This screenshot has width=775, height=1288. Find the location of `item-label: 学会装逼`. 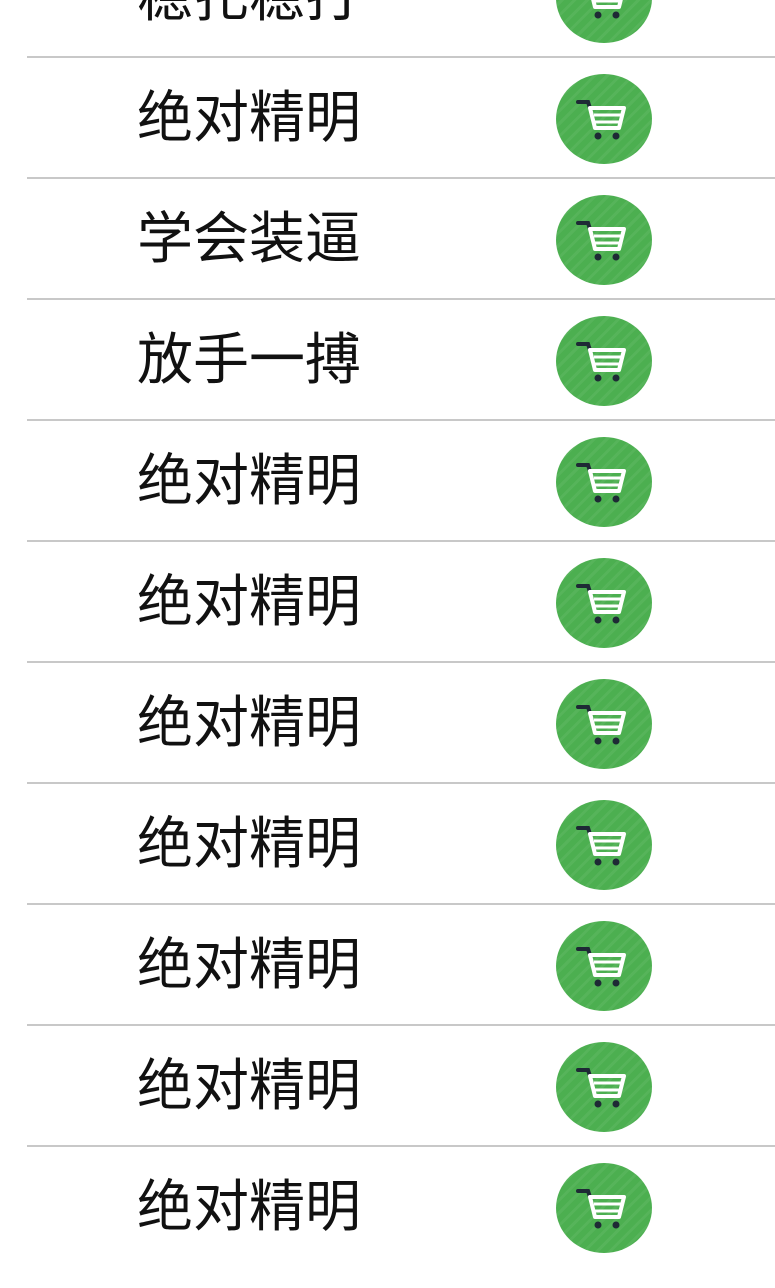

item-label: 学会装逼 is located at coordinates (249, 239).